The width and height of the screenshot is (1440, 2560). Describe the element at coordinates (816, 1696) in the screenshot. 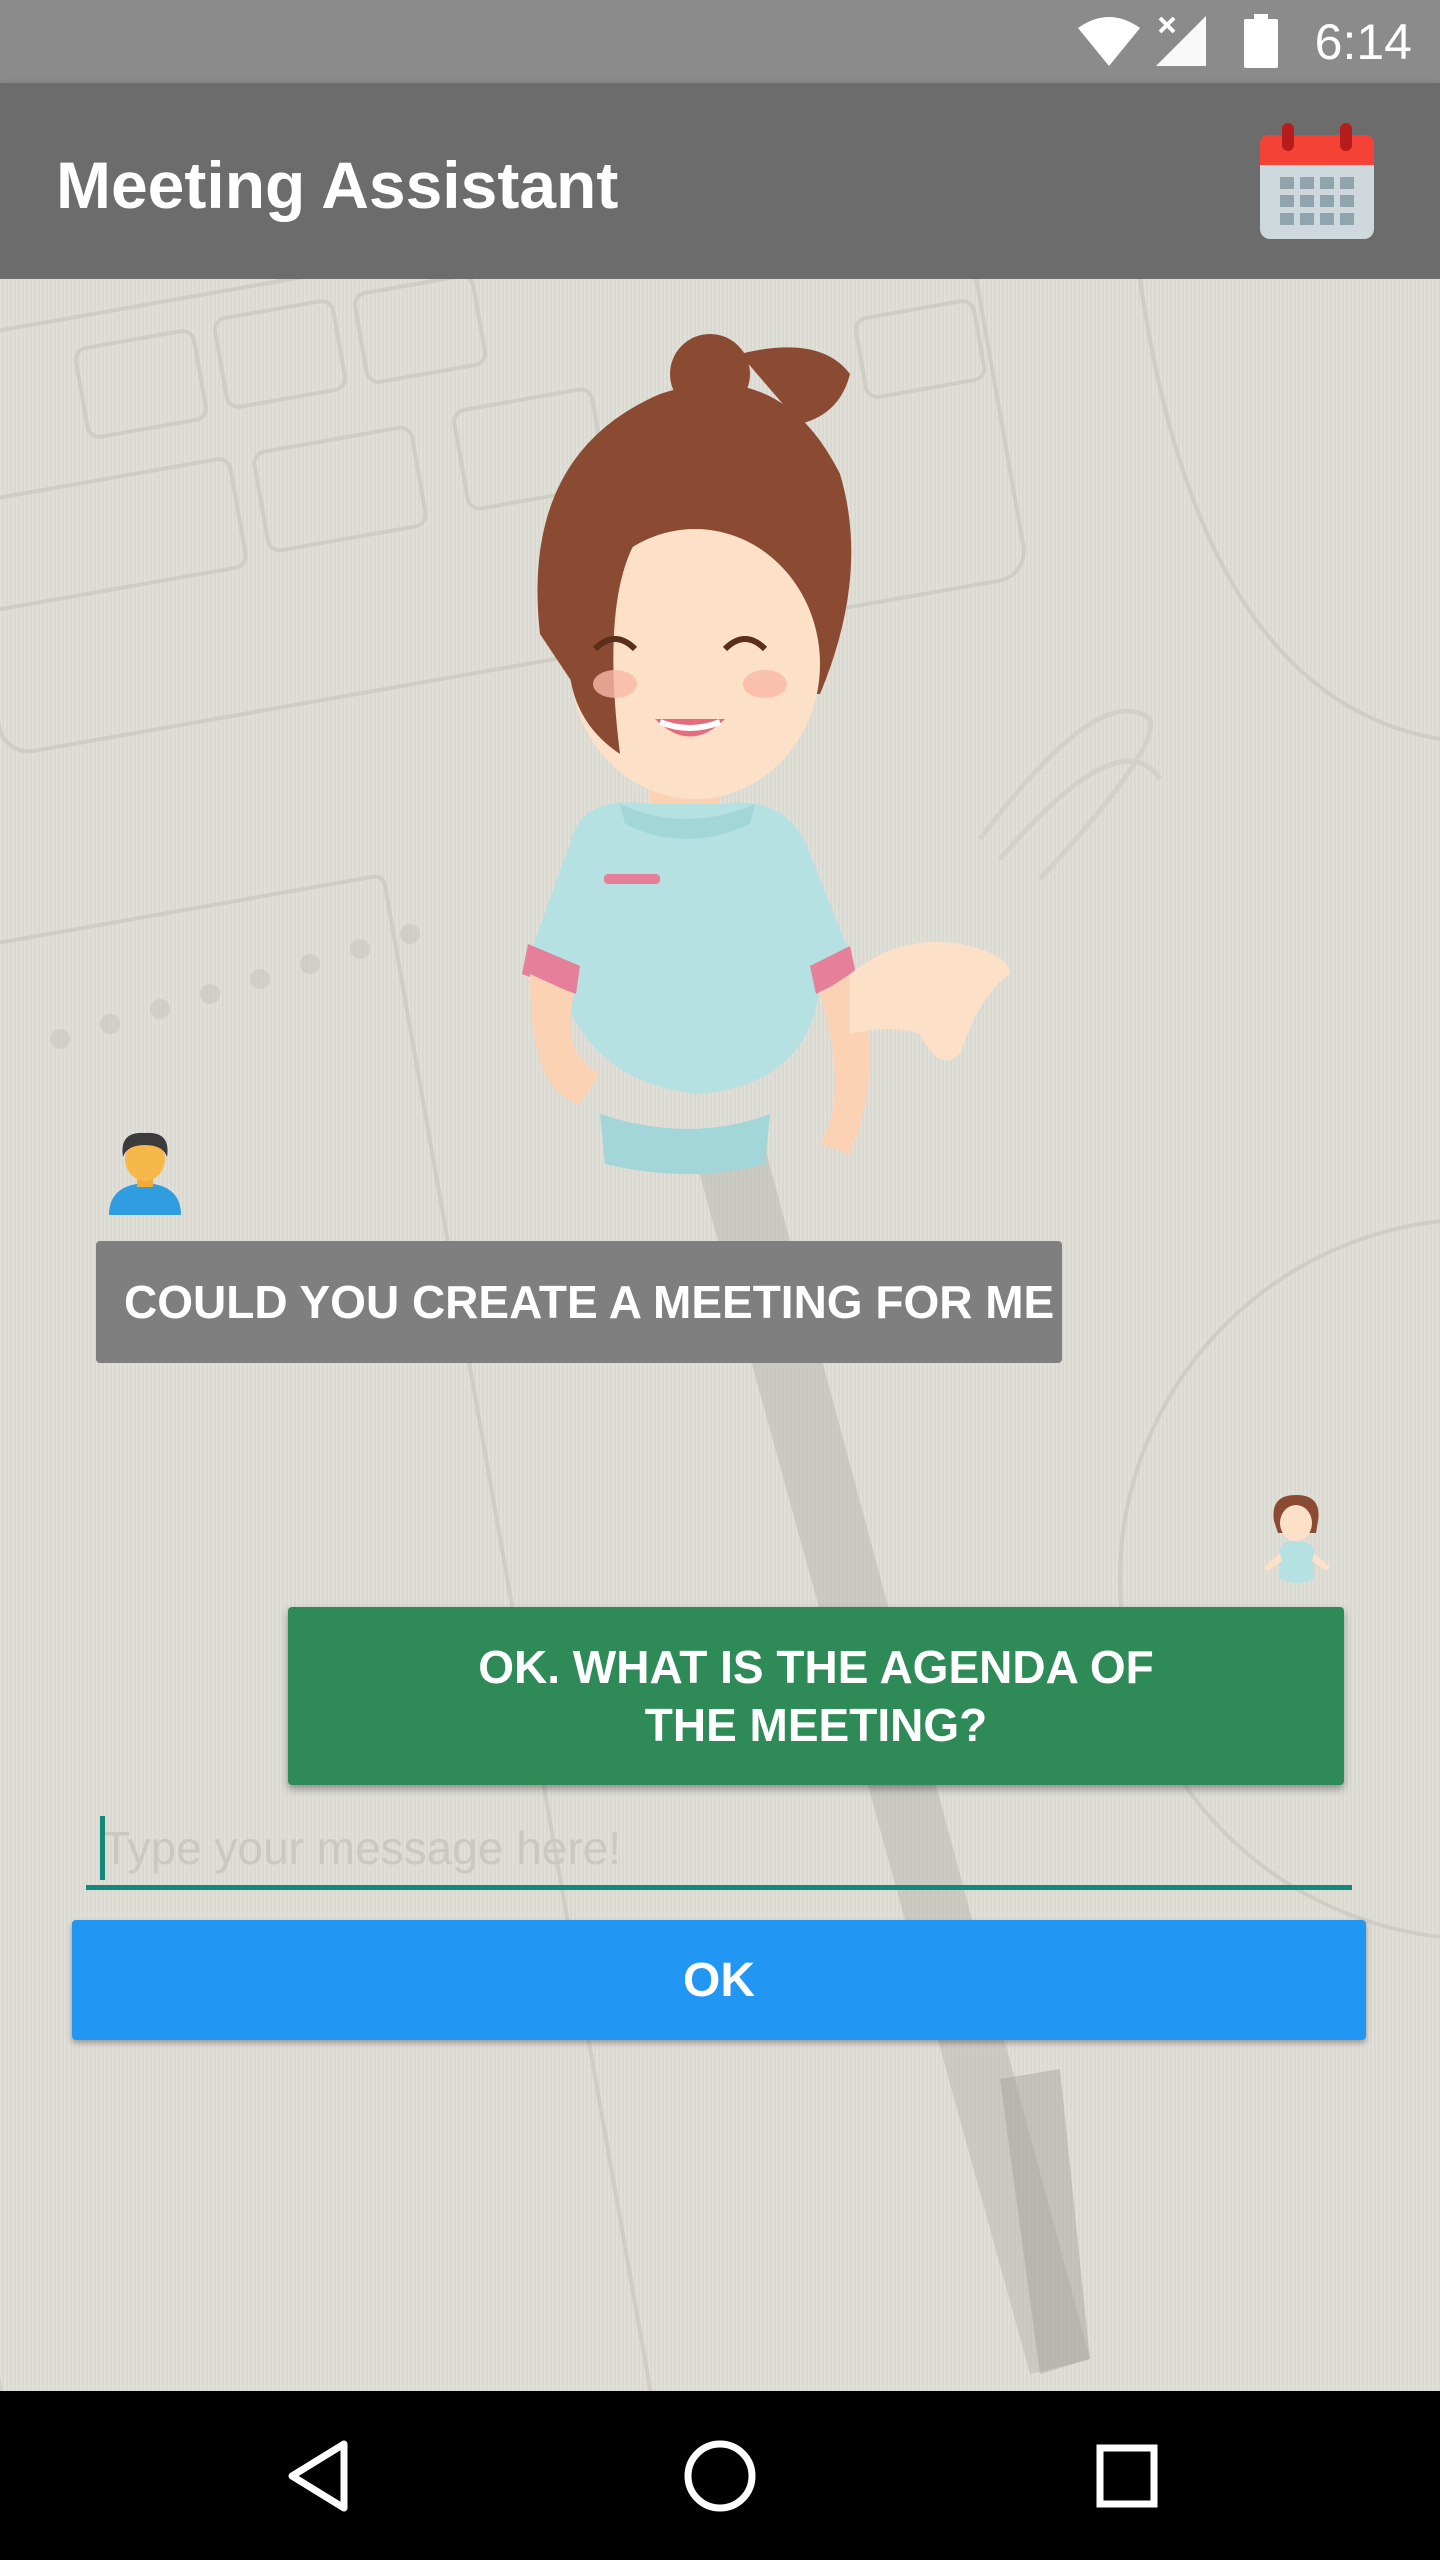

I see `assistant-message-bubble: OK. WHAT IS THE AGENDA OF THE MEETING?` at that location.